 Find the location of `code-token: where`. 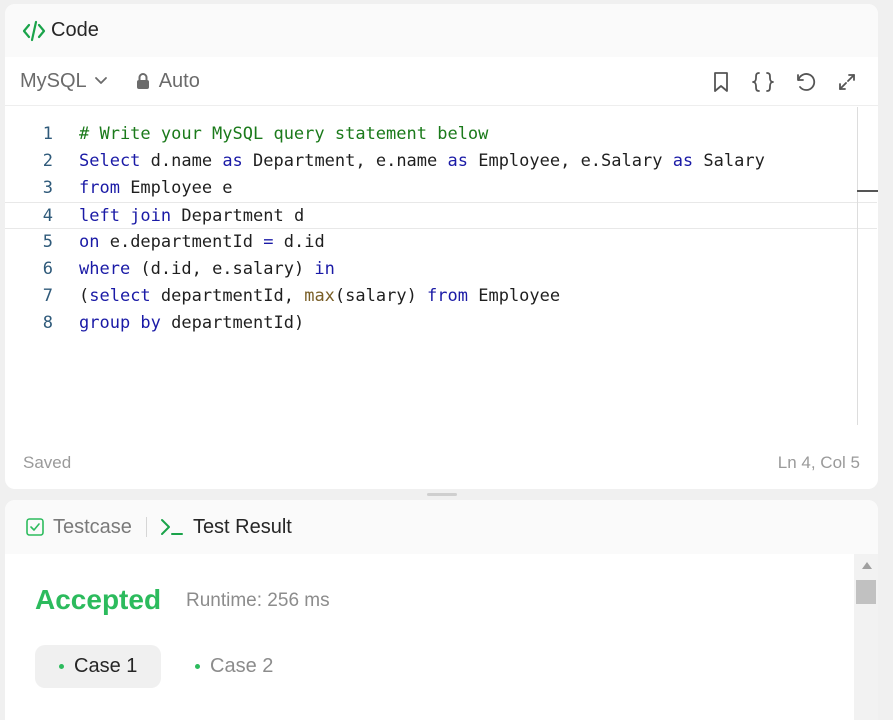

code-token: where is located at coordinates (105, 269).